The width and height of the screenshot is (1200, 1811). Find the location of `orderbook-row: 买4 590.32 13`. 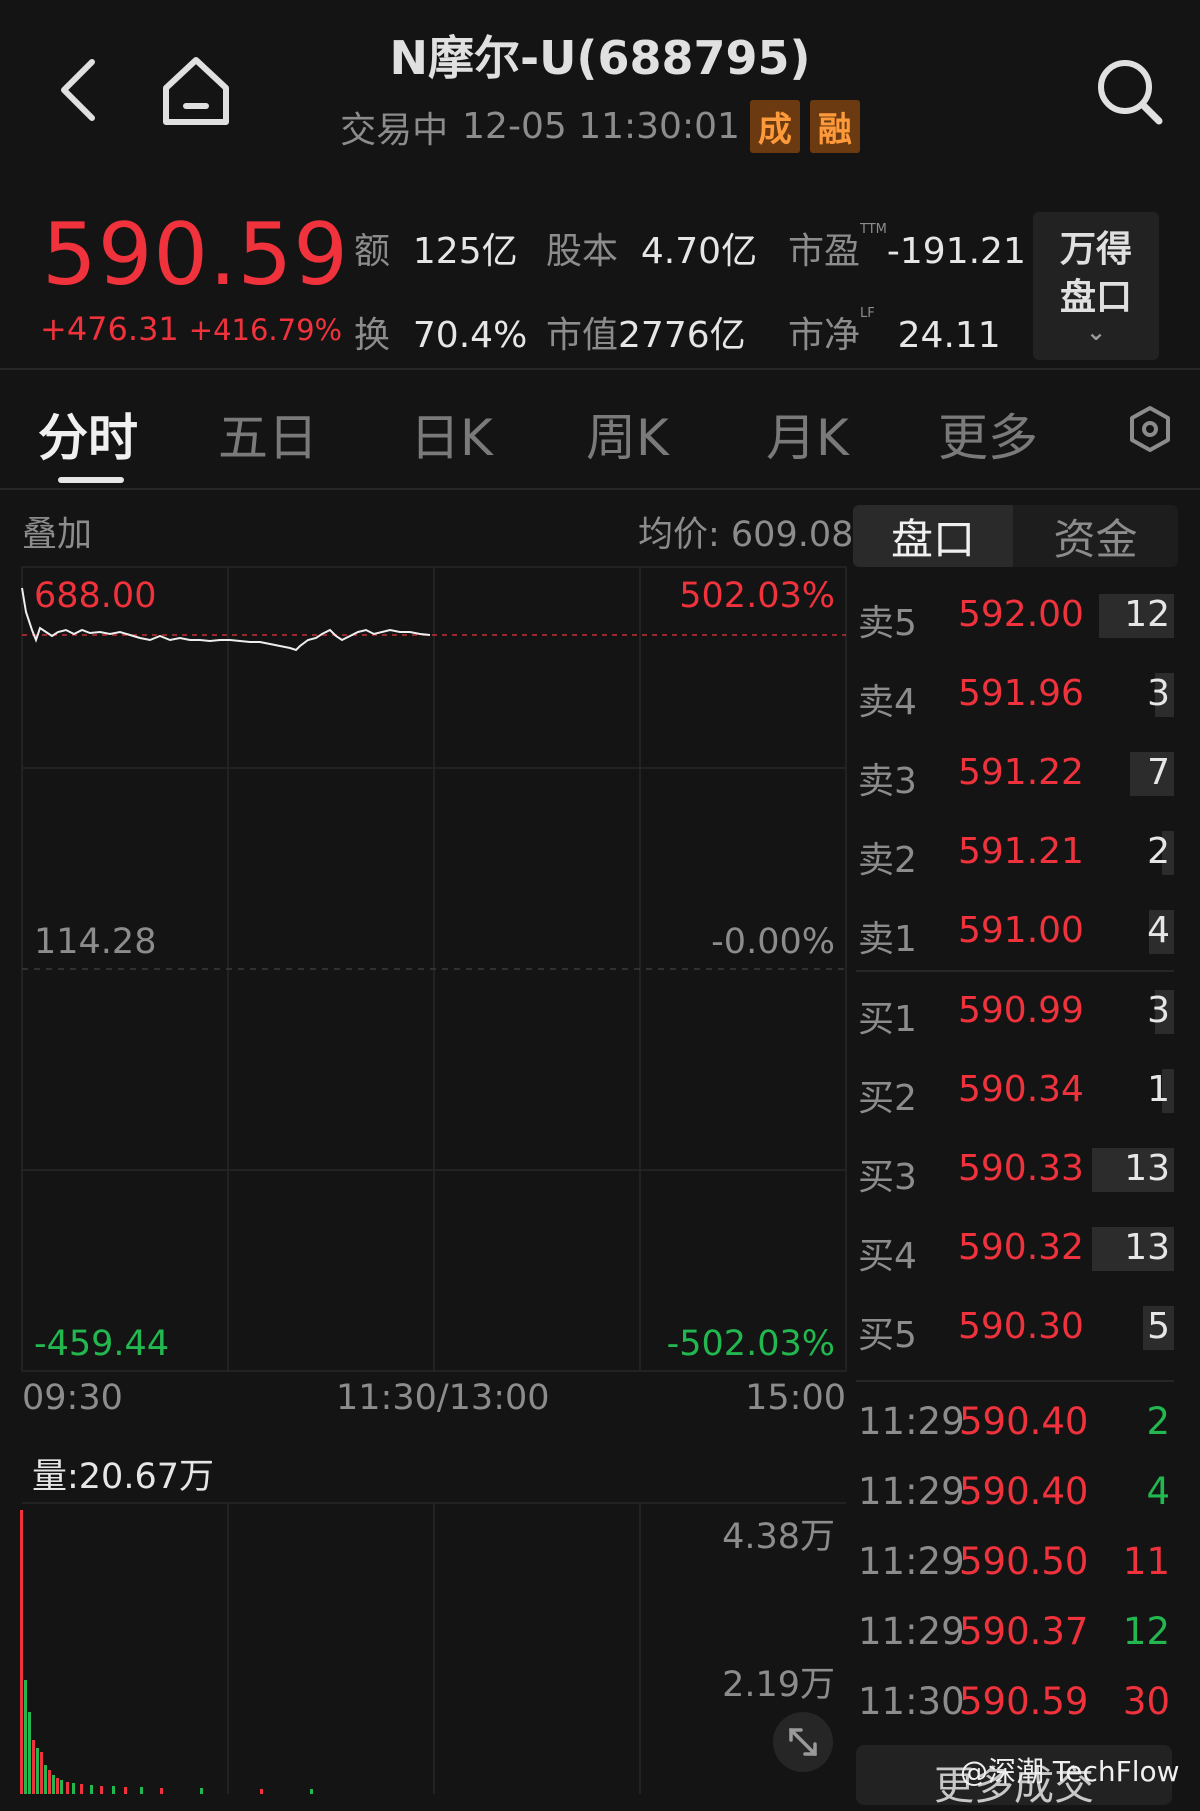

orderbook-row: 买4 590.32 13 is located at coordinates (1015, 1249).